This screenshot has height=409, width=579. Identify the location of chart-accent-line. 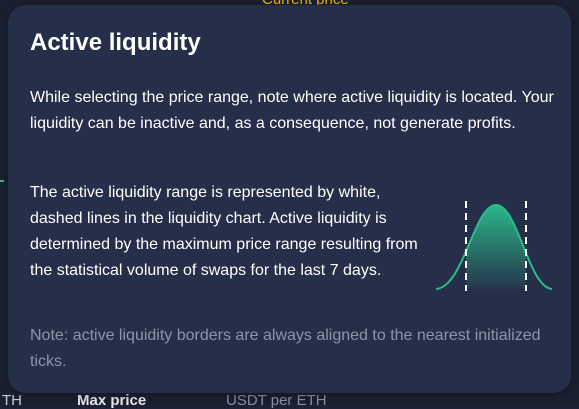
(2, 181).